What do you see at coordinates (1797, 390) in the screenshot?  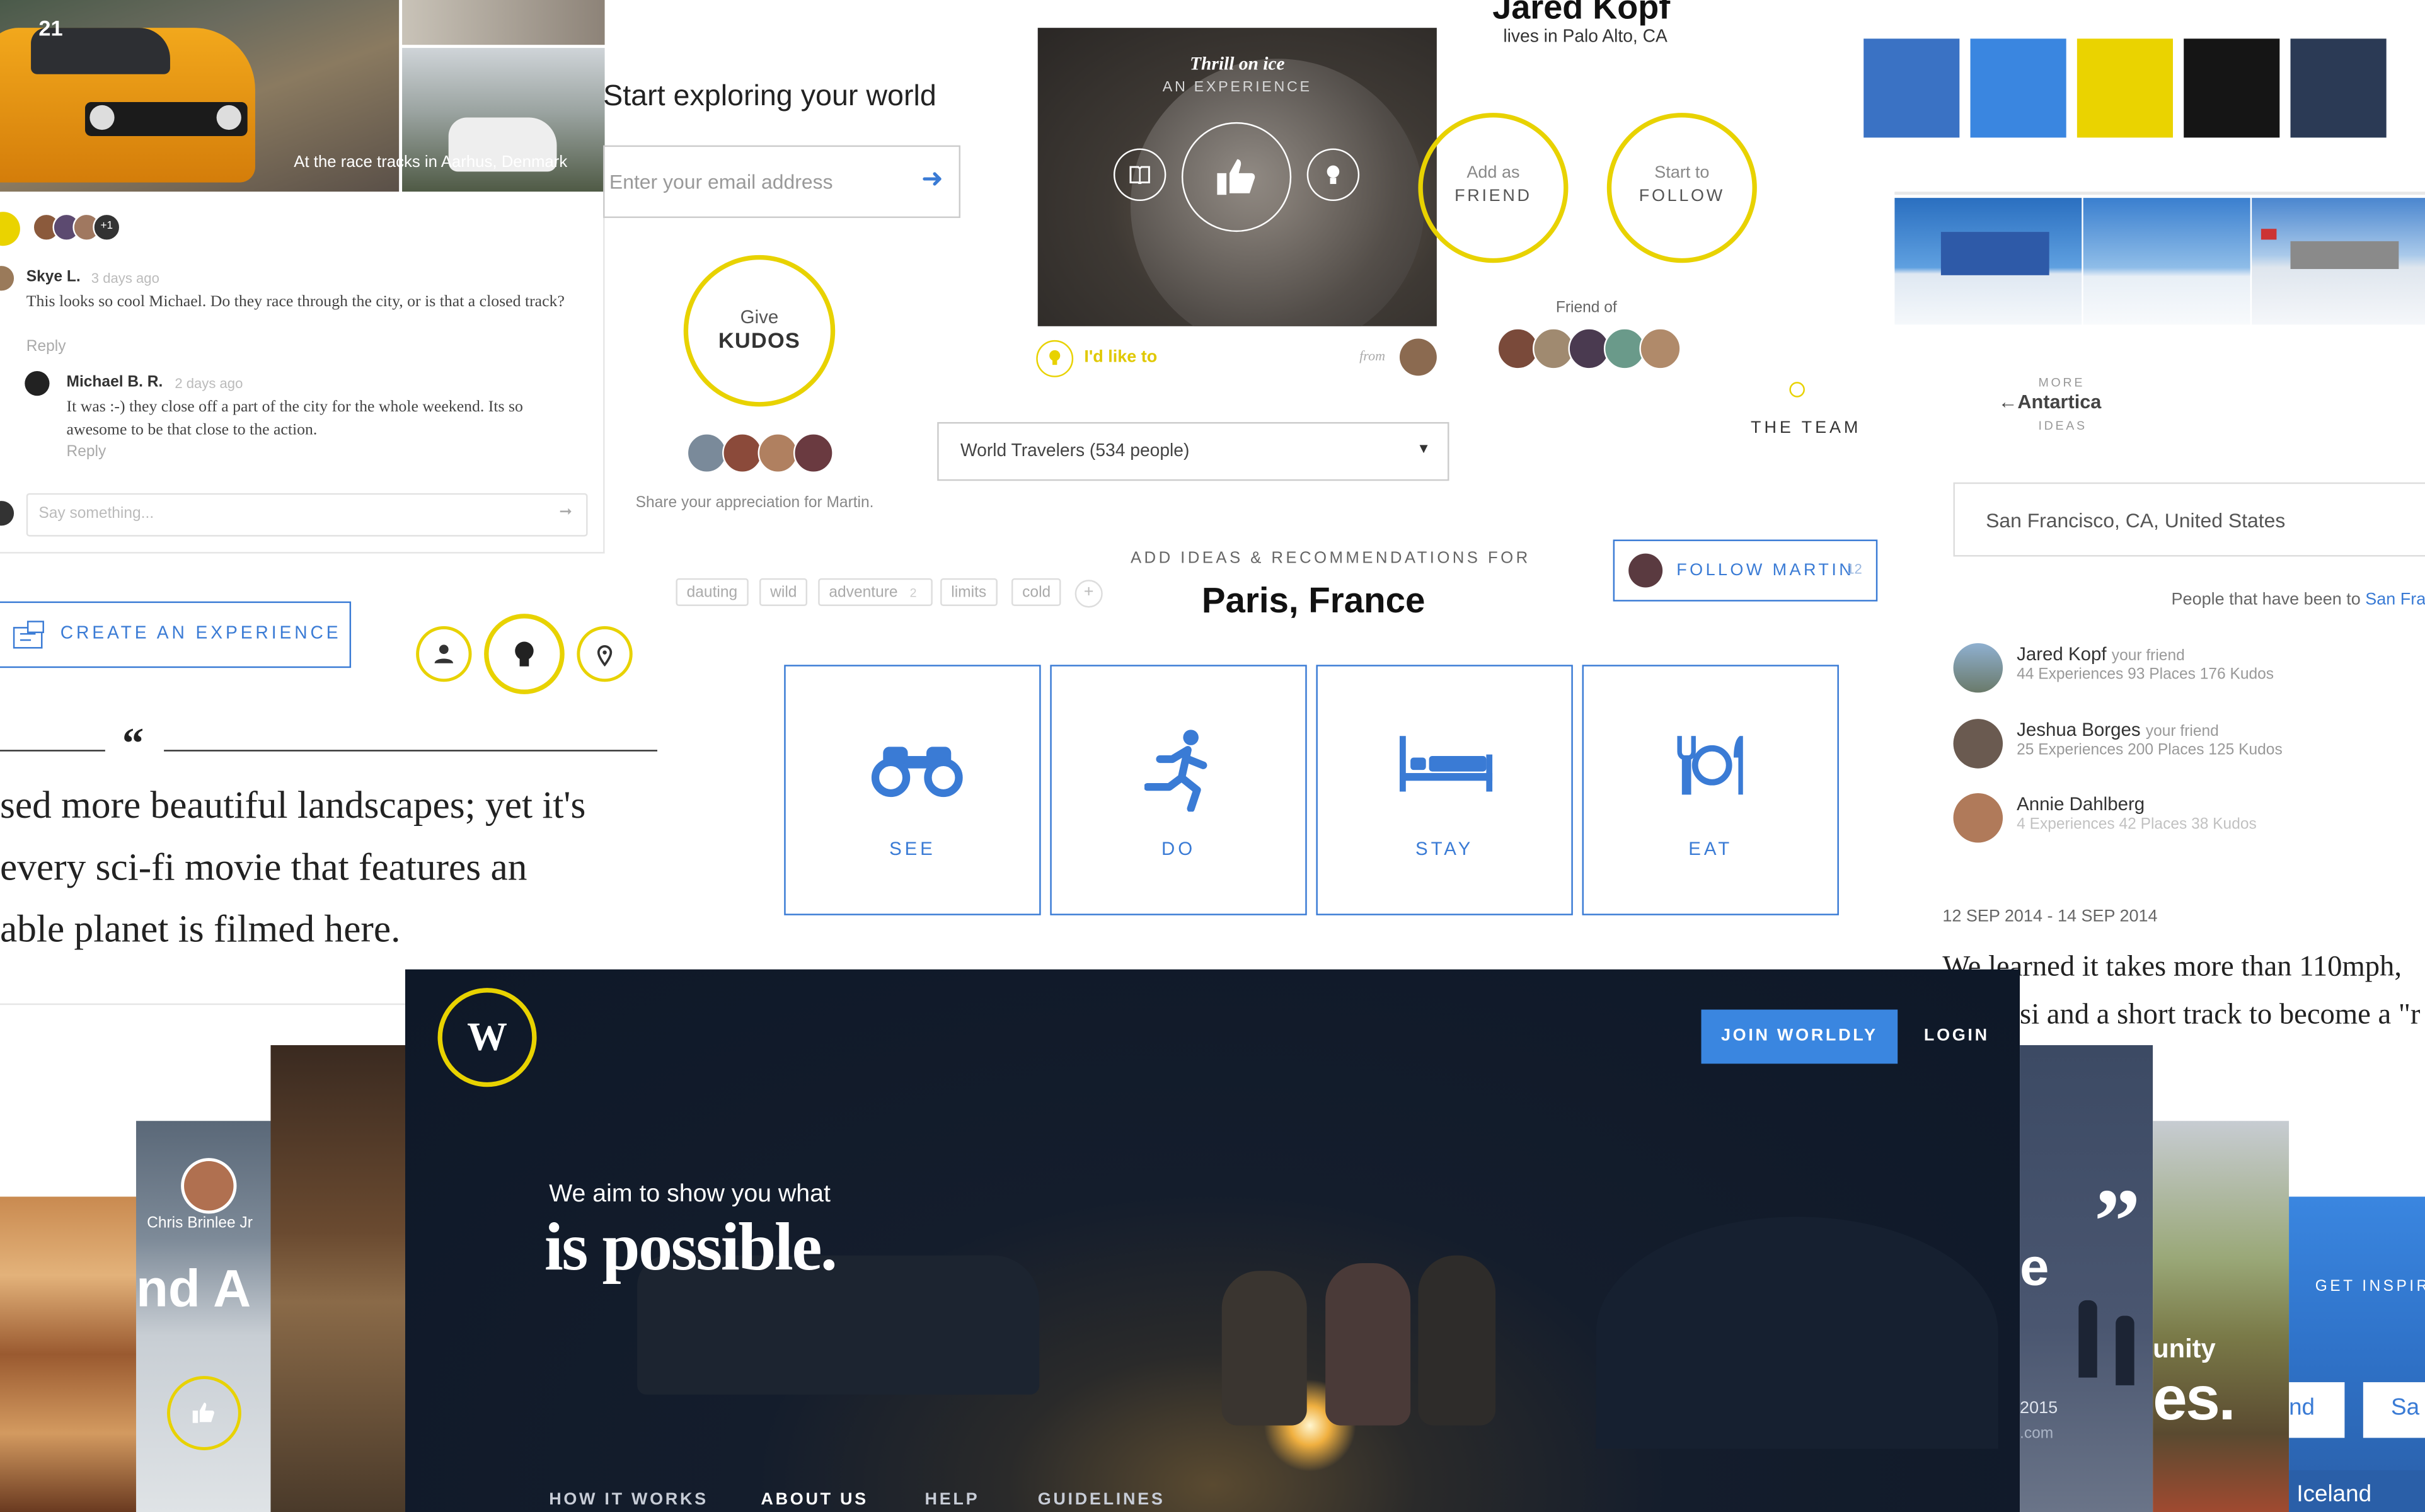 I see `team-dot-indicator` at bounding box center [1797, 390].